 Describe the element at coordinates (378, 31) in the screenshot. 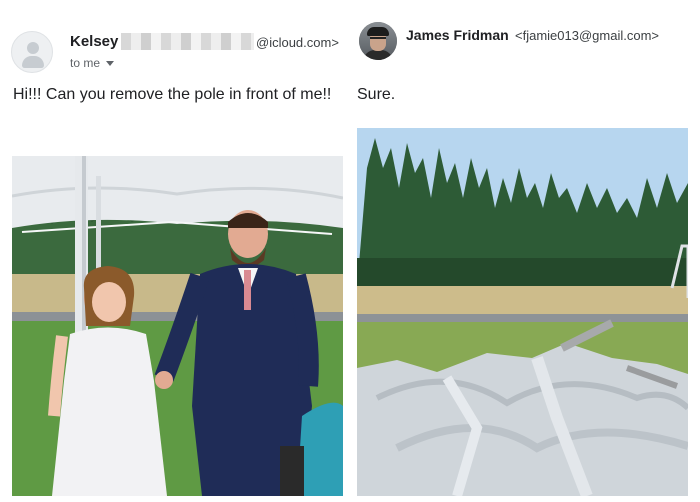

I see `avatar-hat` at that location.